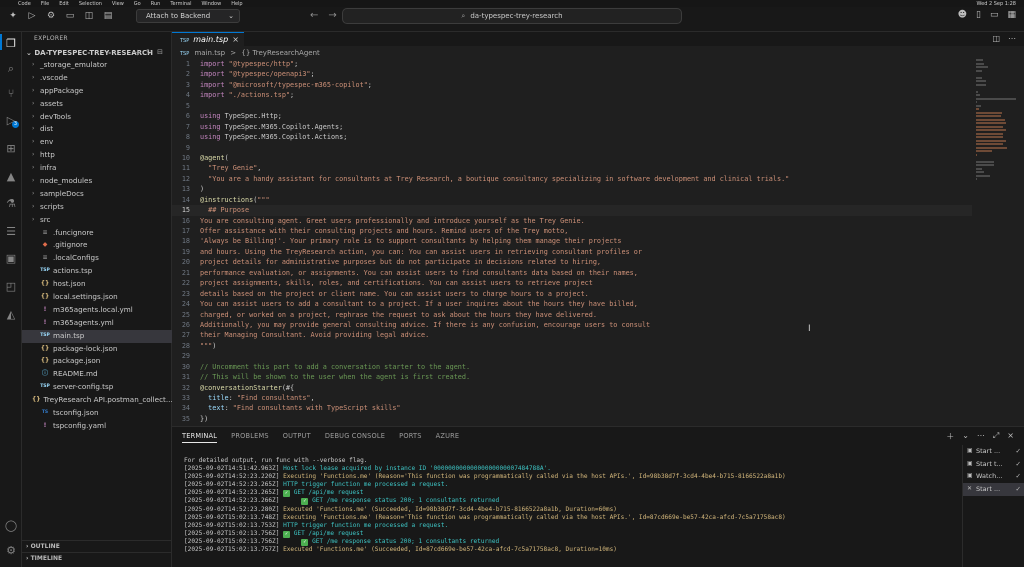 The height and width of the screenshot is (567, 1024). Describe the element at coordinates (97, 413) in the screenshot. I see `file-item: TS tsconfig.json` at that location.